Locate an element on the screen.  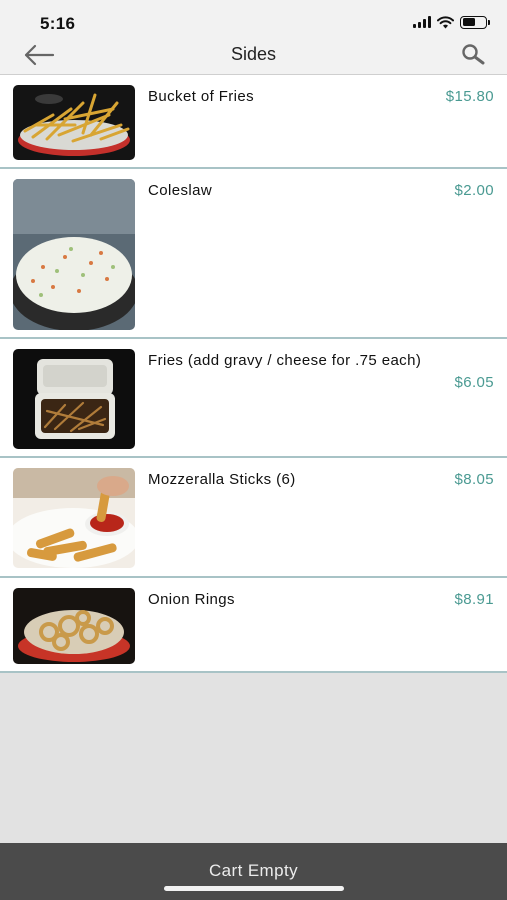
item-price: $8.05 is located at coordinates (474, 479).